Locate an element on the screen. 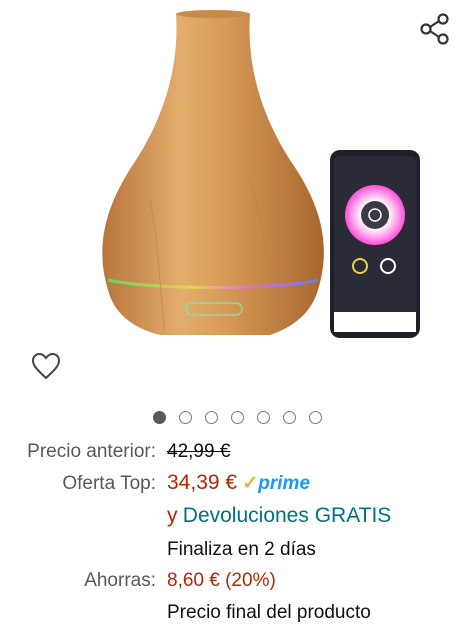 The image size is (475, 628). prime-badge: prime is located at coordinates (284, 483).